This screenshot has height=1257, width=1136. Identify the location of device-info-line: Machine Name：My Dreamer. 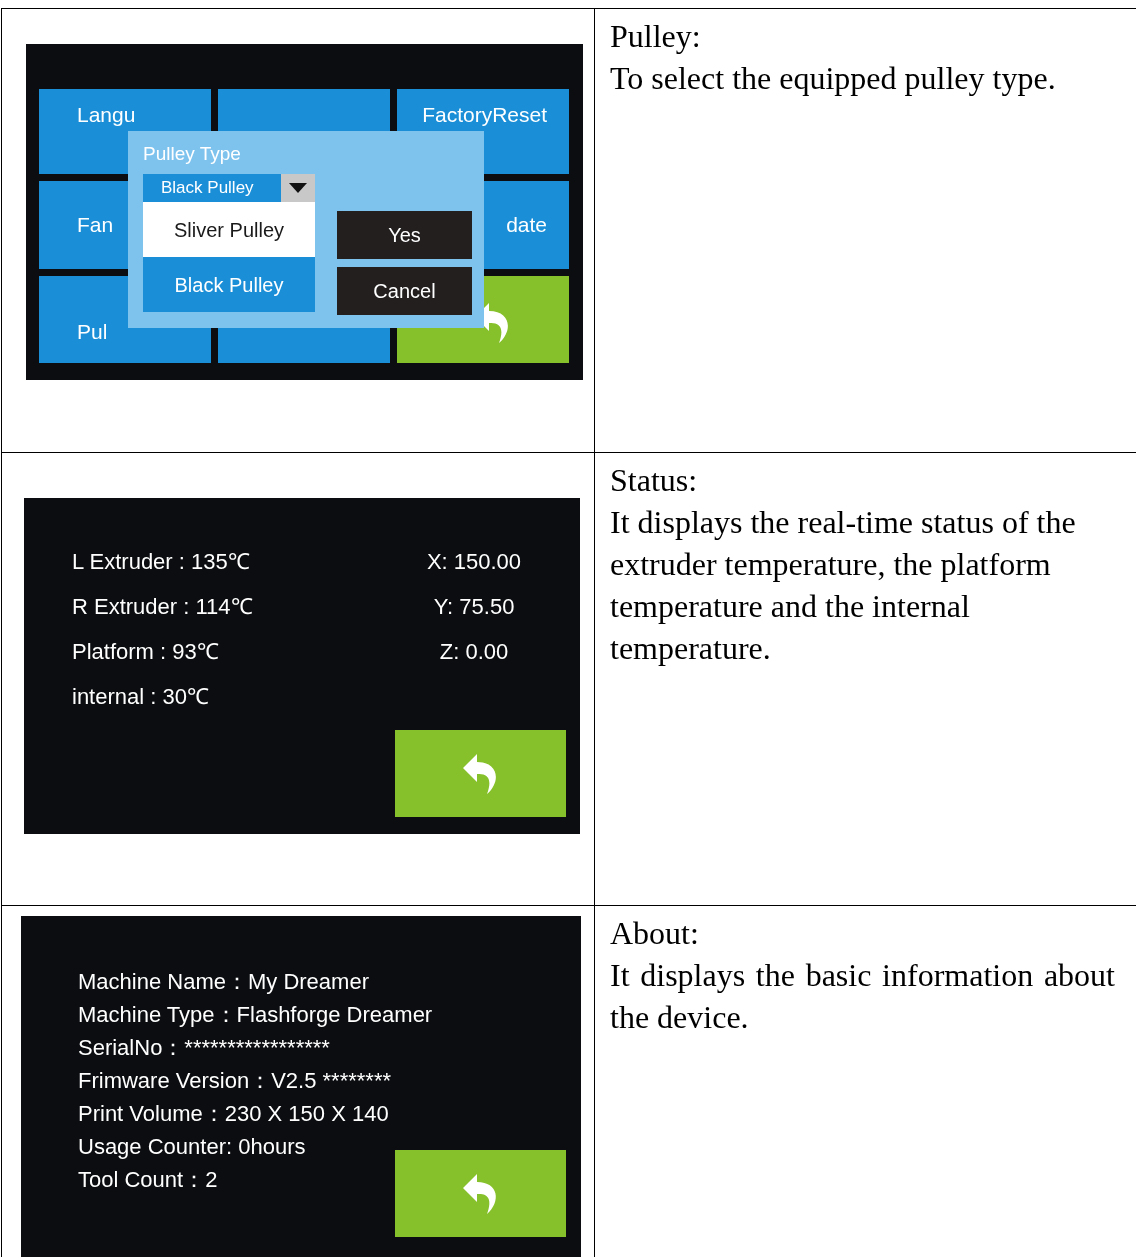
(223, 982).